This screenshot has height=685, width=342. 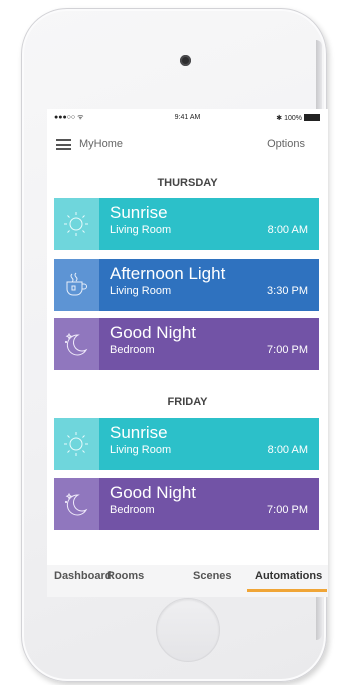 I want to click on battery-indicator: ✱ 100%, so click(x=298, y=118).